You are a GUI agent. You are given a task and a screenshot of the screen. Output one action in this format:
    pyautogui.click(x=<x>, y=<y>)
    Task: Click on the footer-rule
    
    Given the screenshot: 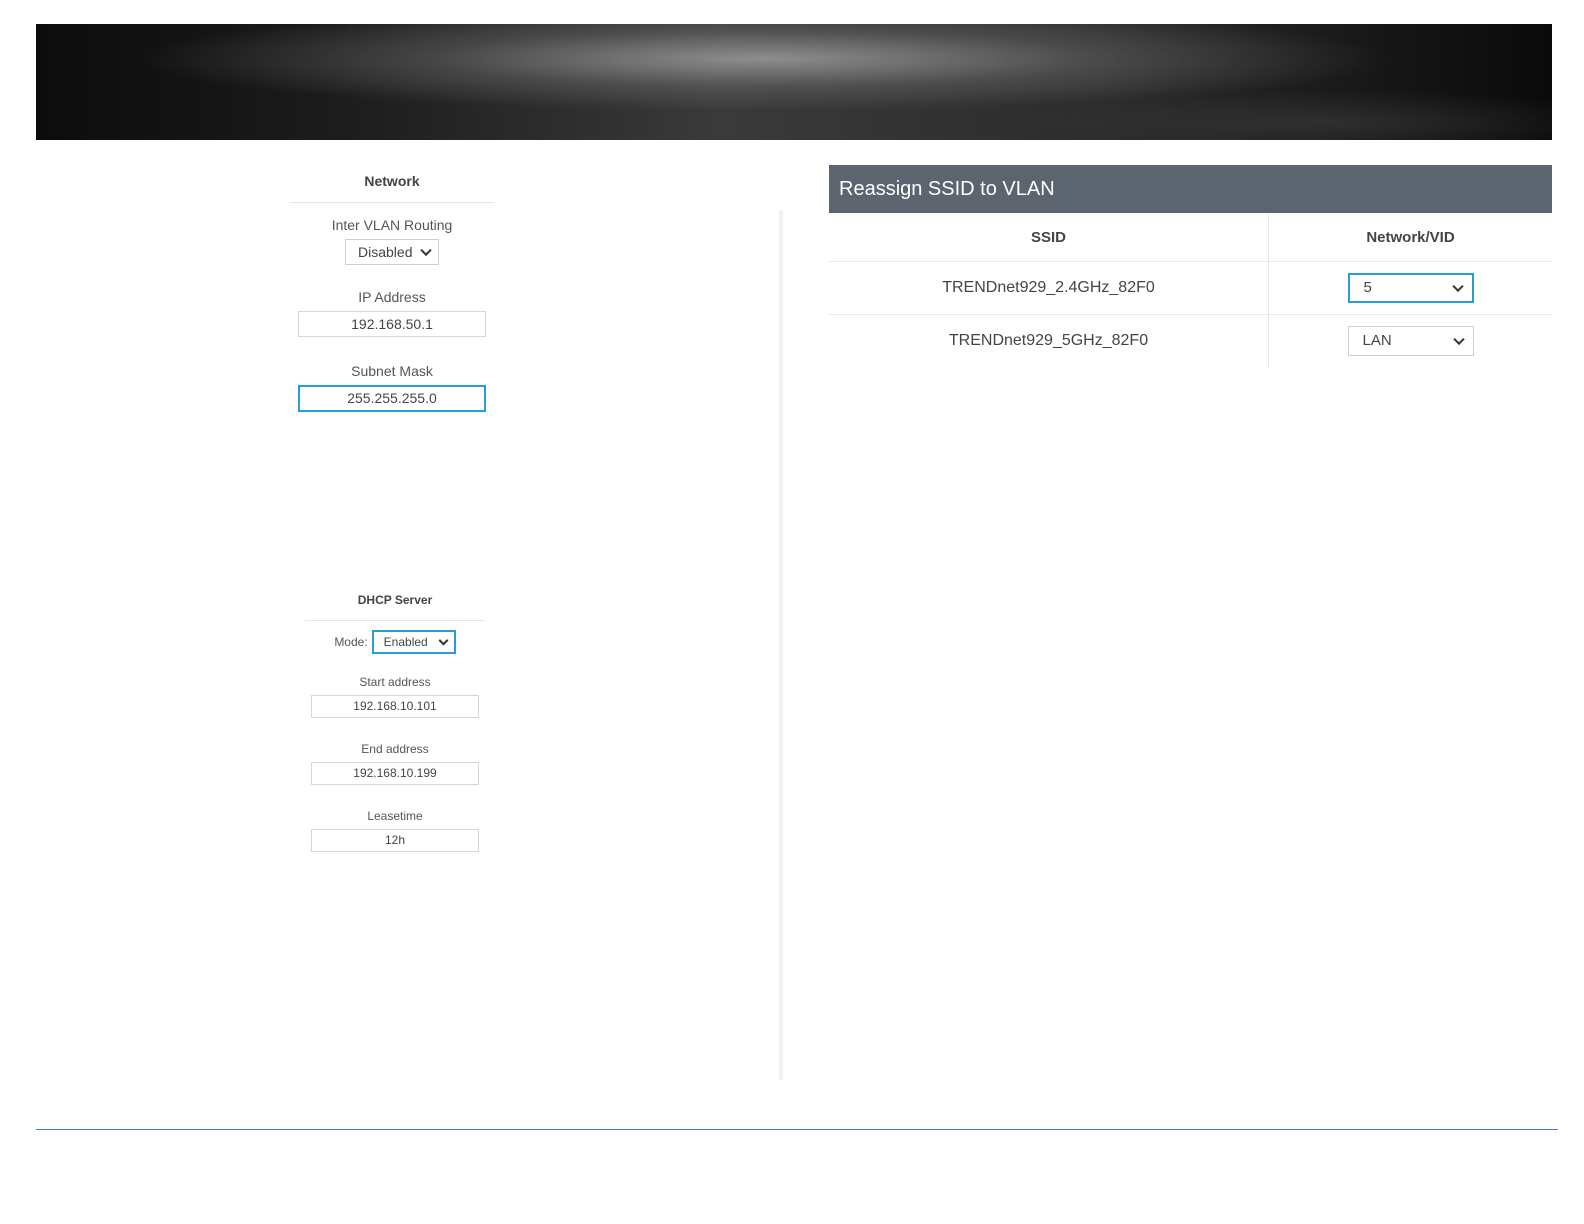 What is the action you would take?
    pyautogui.click(x=797, y=1129)
    